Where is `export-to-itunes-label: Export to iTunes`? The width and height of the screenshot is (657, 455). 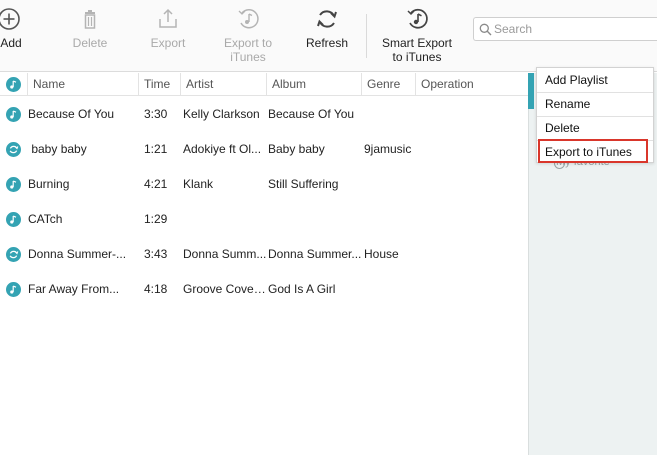
export-to-itunes-label: Export to iTunes is located at coordinates (248, 50).